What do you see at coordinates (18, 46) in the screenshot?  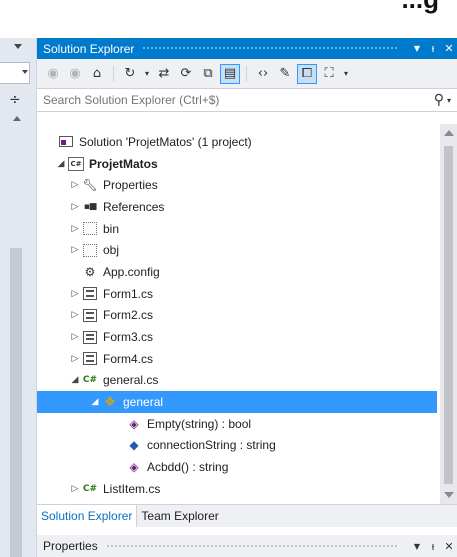 I see `dropdown-arrow-icon` at bounding box center [18, 46].